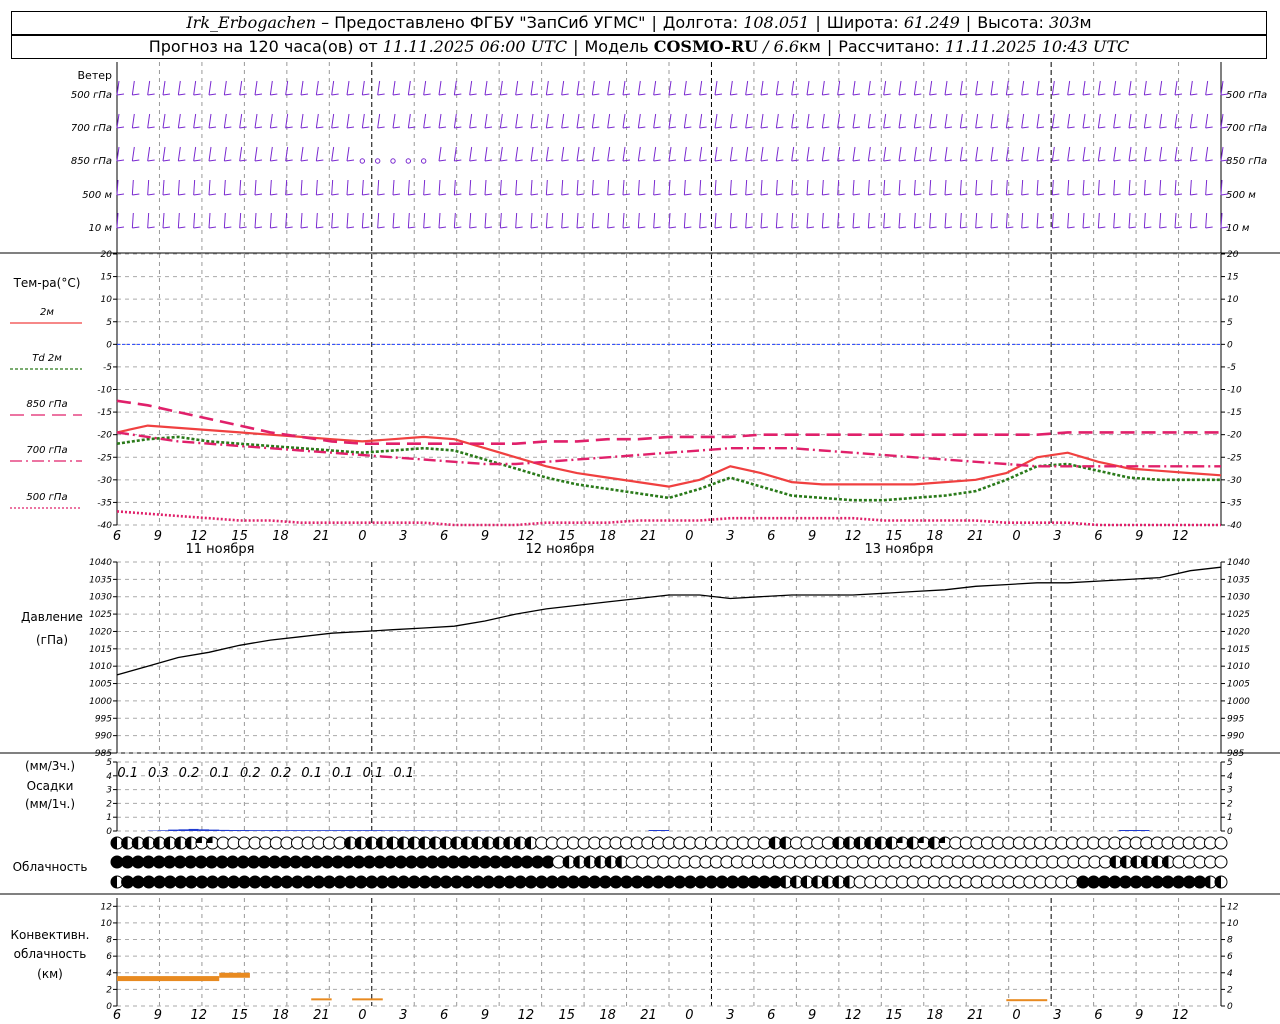 The width and height of the screenshot is (1280, 1024). Describe the element at coordinates (357, 830) in the screenshot. I see `precip-bar` at that location.